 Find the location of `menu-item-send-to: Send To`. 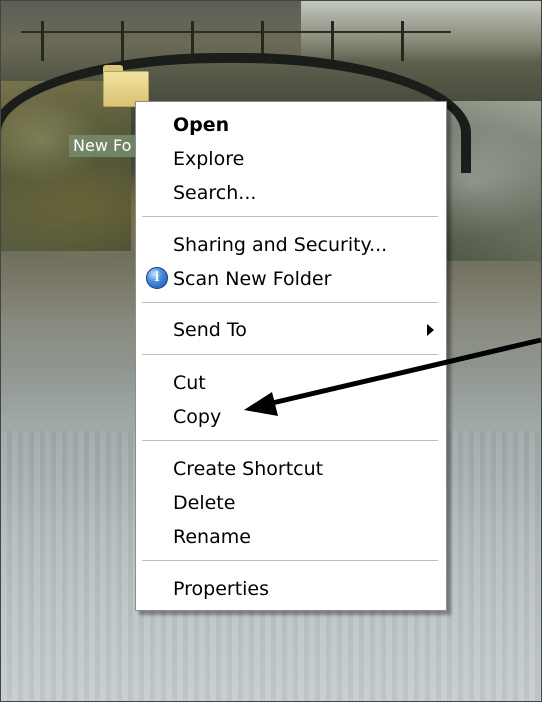

menu-item-send-to: Send To is located at coordinates (210, 330).